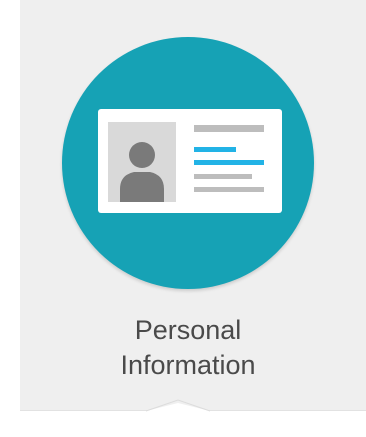 This screenshot has width=366, height=437. What do you see at coordinates (193, 410) in the screenshot?
I see `tile-divider` at bounding box center [193, 410].